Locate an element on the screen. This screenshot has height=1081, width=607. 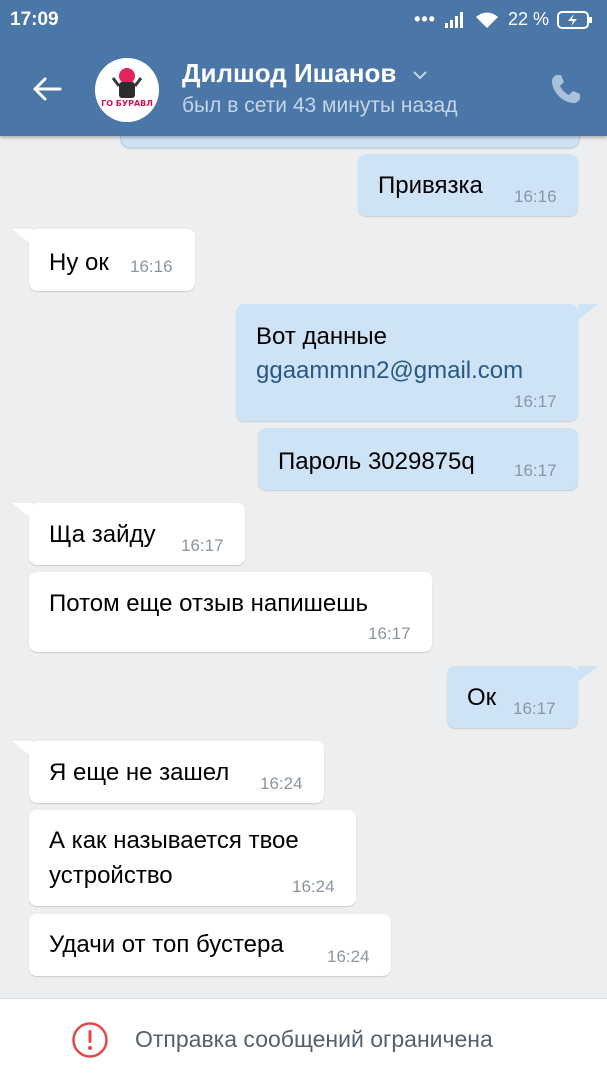
avatar-caption: ГО БУРАВЛ is located at coordinates (127, 103).